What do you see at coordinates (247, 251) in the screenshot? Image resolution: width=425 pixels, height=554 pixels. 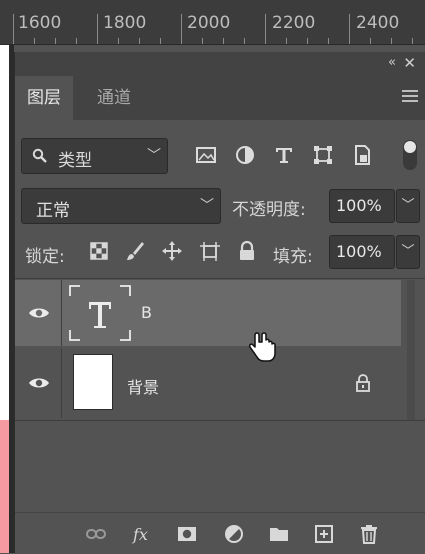 I see `lock-all-icon` at bounding box center [247, 251].